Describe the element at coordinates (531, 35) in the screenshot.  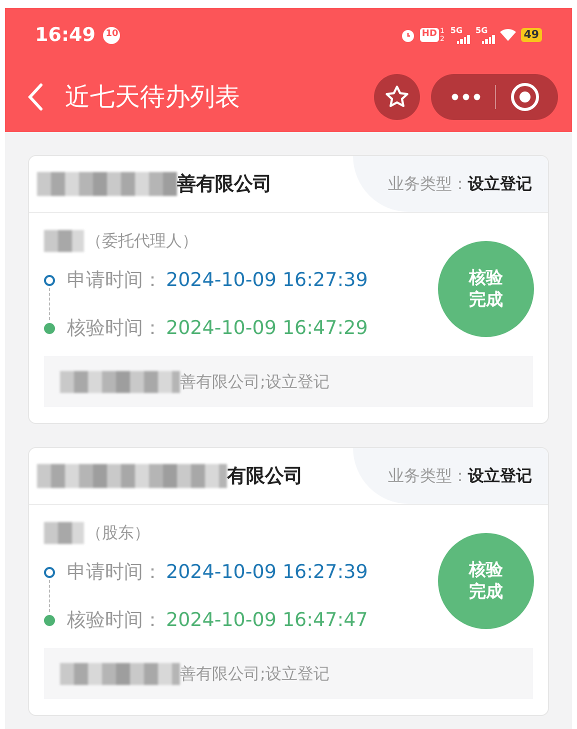
I see `battery-indicator: 49` at that location.